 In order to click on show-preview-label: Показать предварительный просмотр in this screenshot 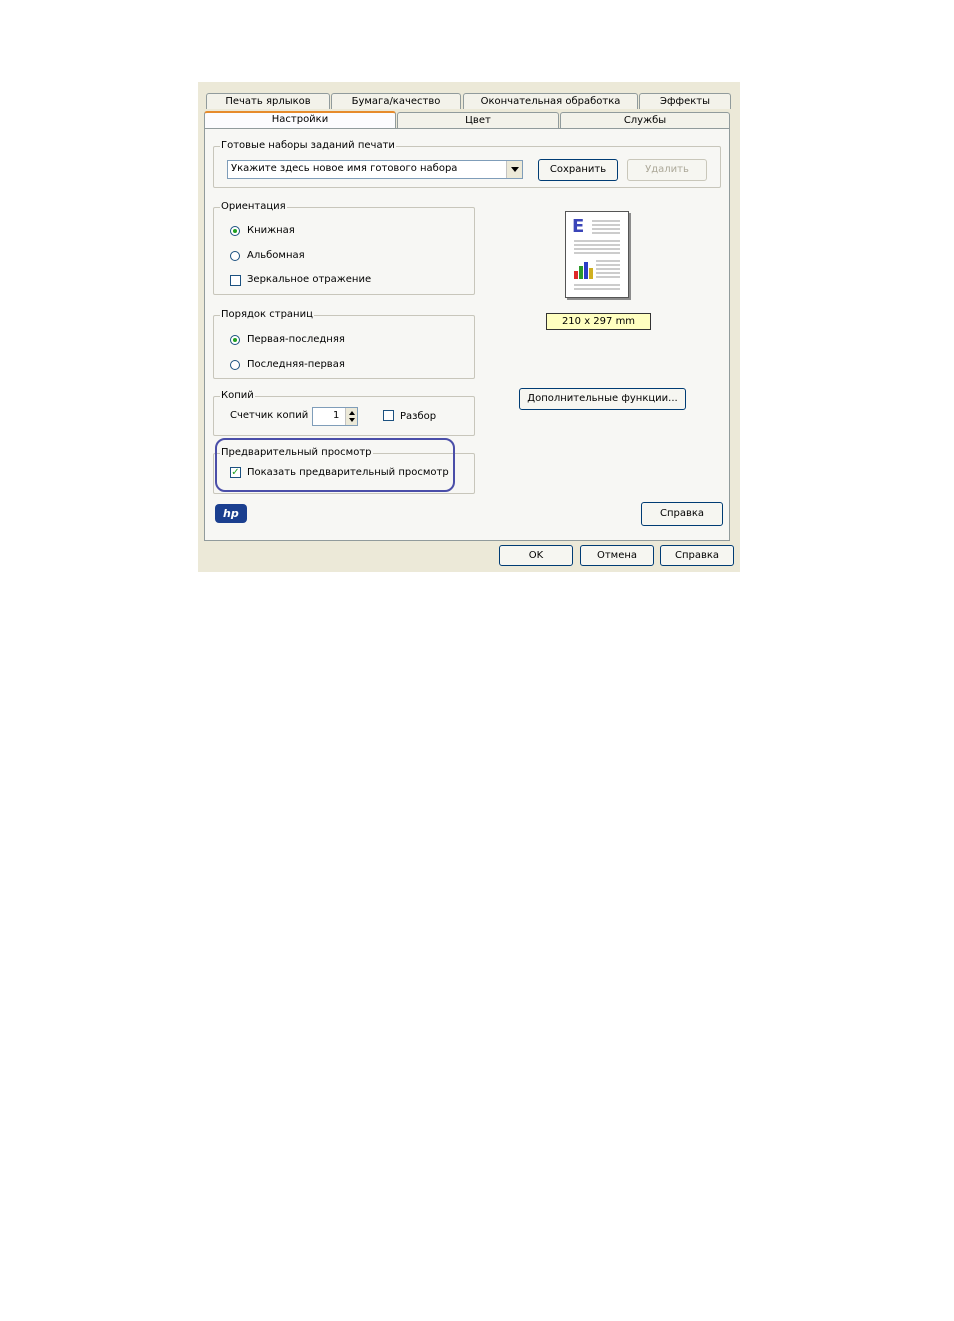, I will do `click(348, 472)`.